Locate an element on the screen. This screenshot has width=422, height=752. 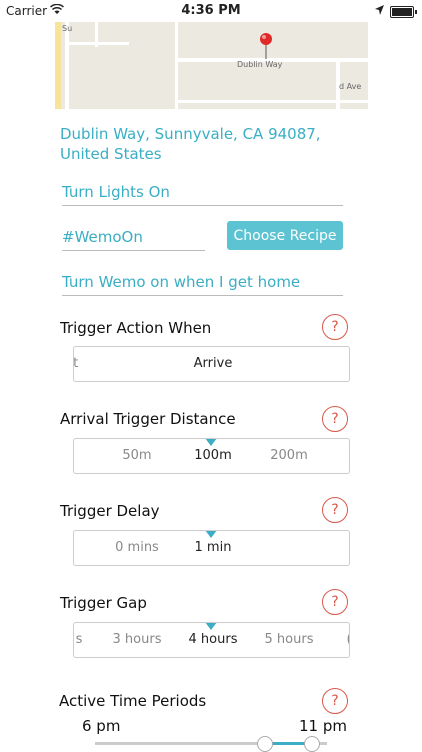
clock: 4:36 PM is located at coordinates (211, 10).